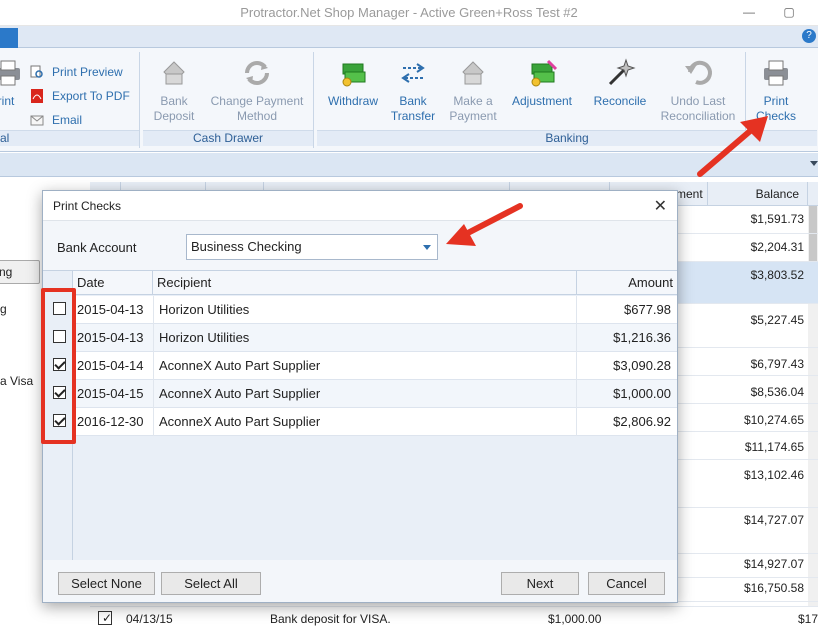 The height and width of the screenshot is (630, 818). I want to click on grid-header-balance: Balance, so click(758, 194).